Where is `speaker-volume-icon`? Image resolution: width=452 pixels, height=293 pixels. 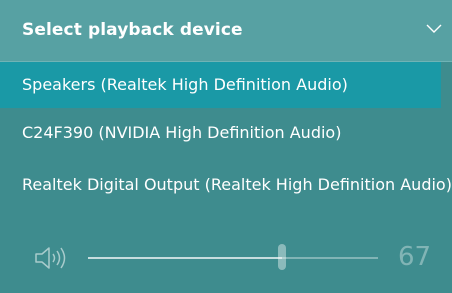 speaker-volume-icon is located at coordinates (51, 258).